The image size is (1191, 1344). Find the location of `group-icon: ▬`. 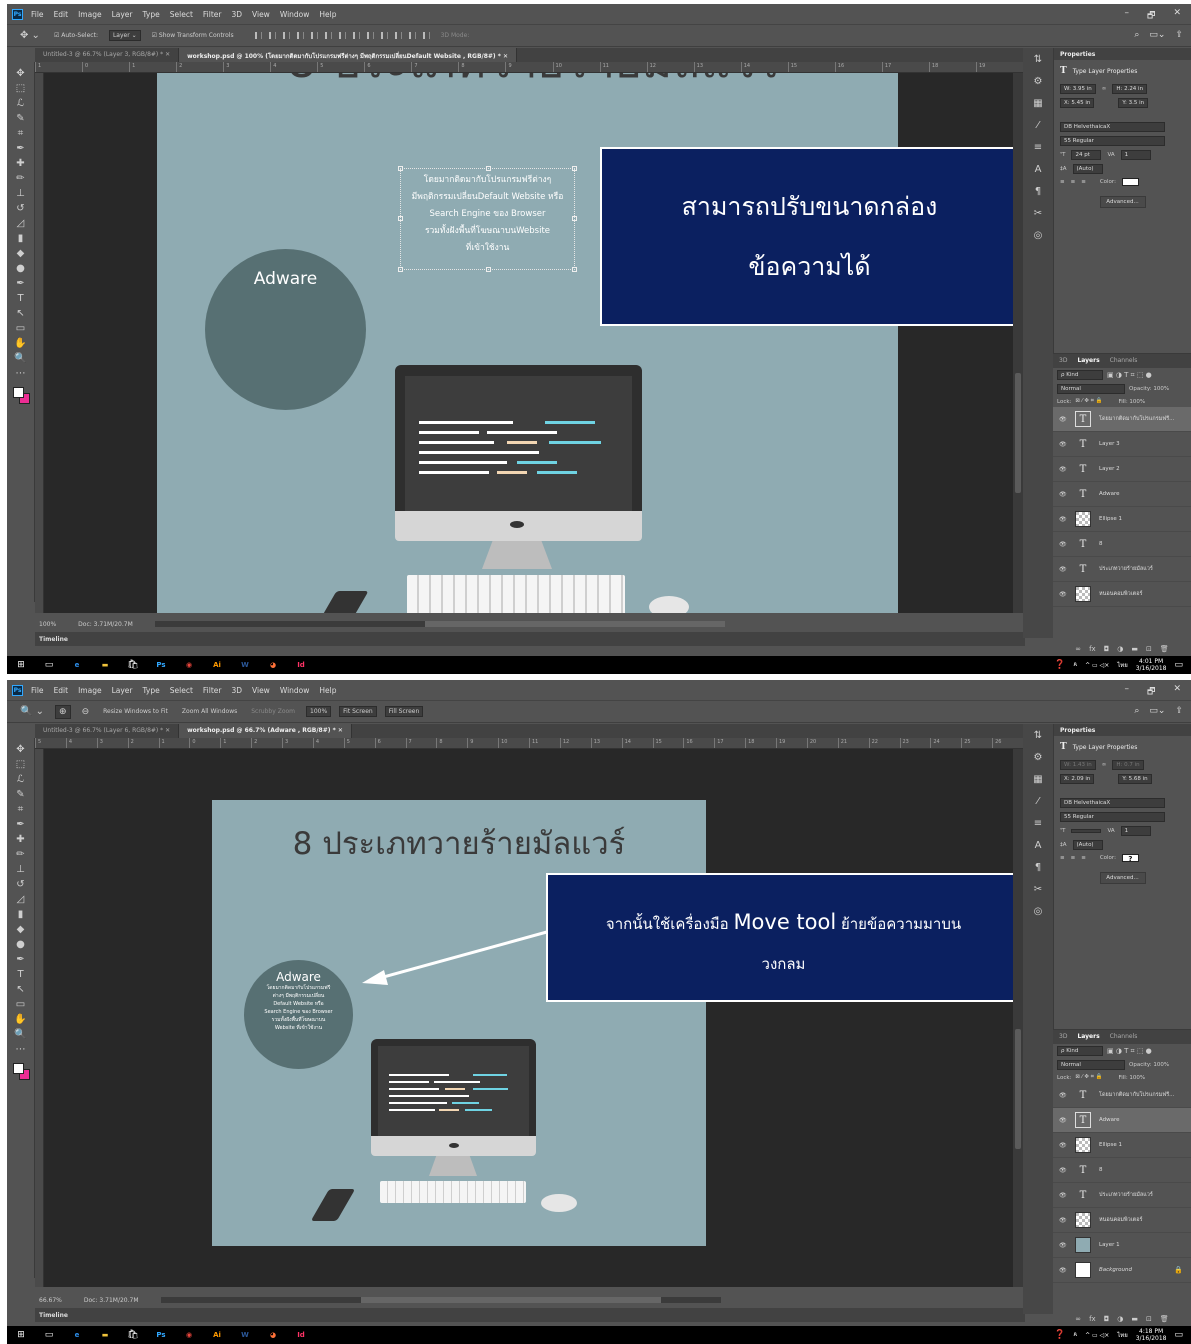

group-icon: ▬ is located at coordinates (1134, 1319).